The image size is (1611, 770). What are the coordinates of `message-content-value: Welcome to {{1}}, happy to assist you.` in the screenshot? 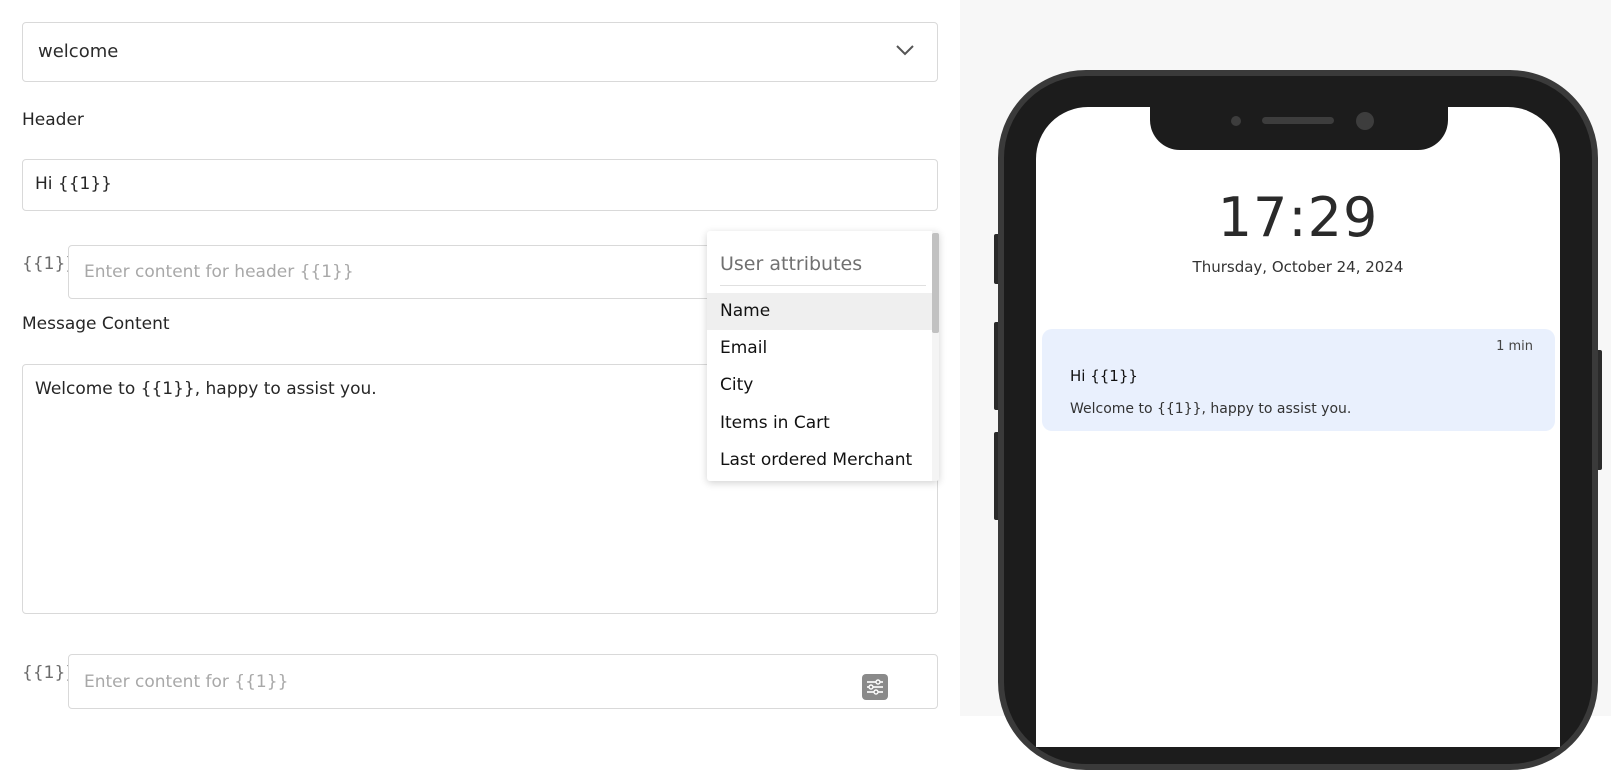 It's located at (206, 389).